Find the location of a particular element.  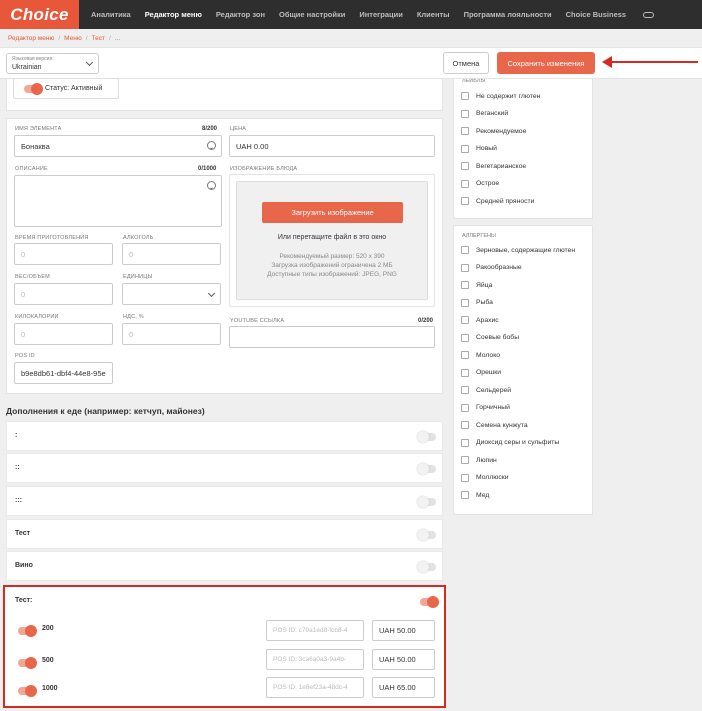

label-checkbox-label: Не содержит глютен is located at coordinates (508, 96).